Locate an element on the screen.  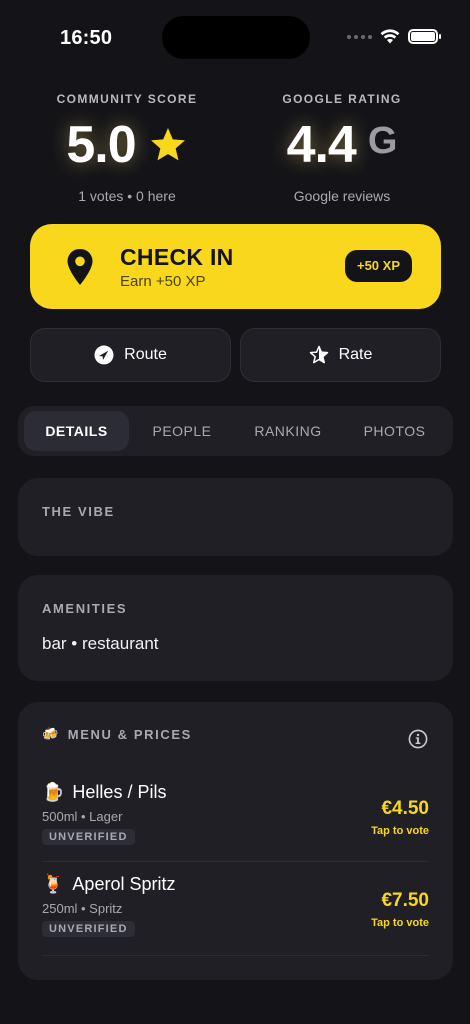
community-score: COMMUNITY SCORE 5.0 1 votes • 0 here is located at coordinates (127, 148).